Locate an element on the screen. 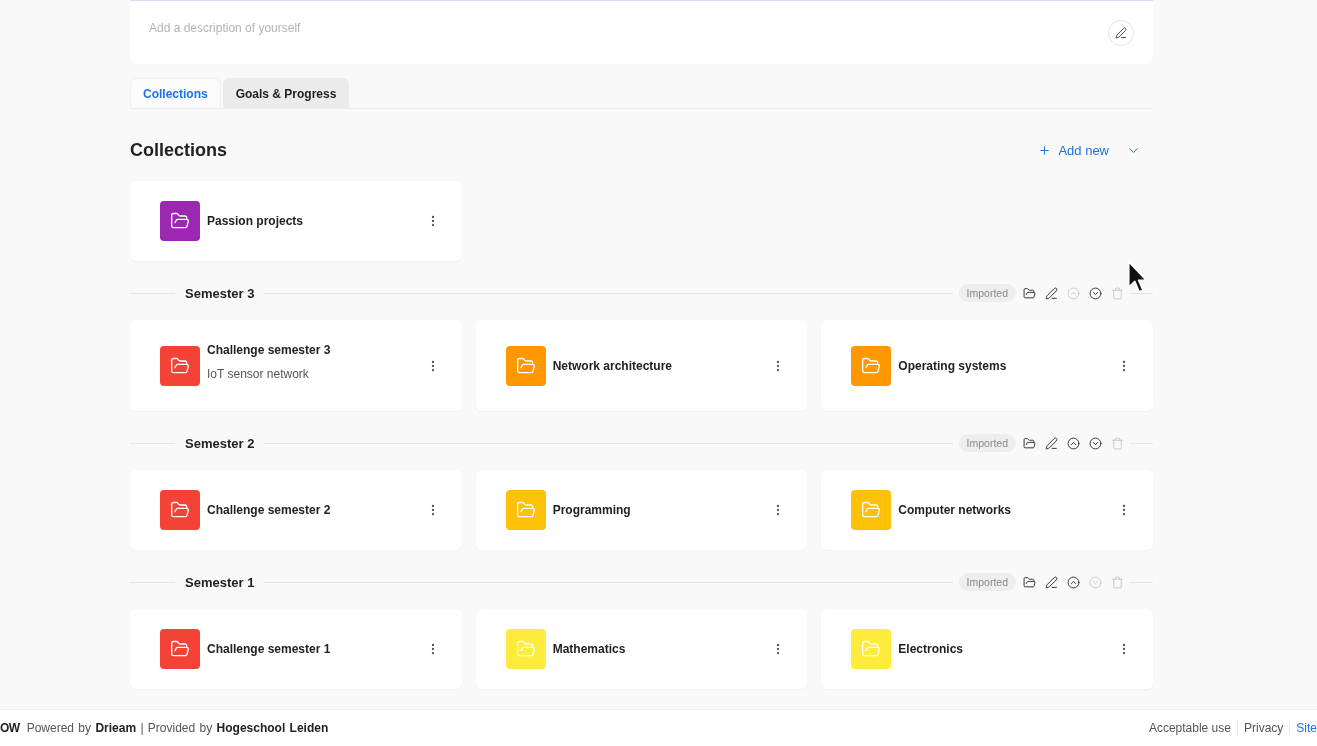 The width and height of the screenshot is (1317, 746). collection-card: Network architecture is located at coordinates (641, 365).